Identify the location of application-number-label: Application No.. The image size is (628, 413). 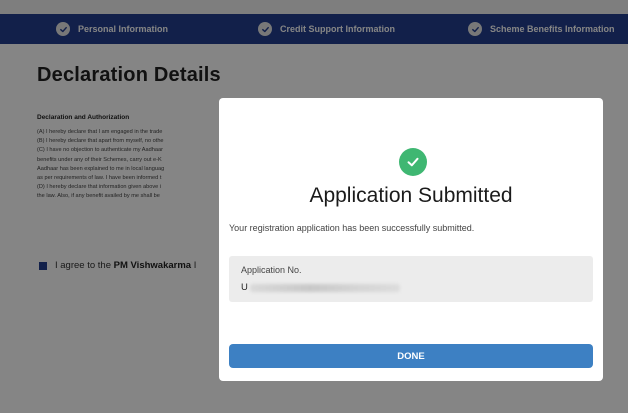
(271, 270).